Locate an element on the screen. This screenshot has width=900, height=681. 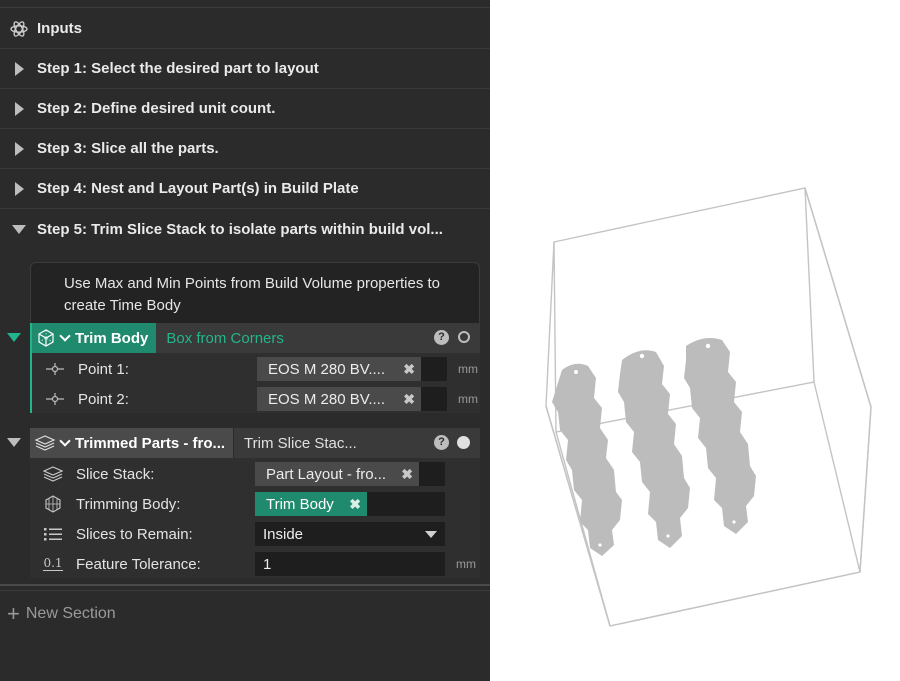
new-section-button: + New Section is located at coordinates (61, 613).